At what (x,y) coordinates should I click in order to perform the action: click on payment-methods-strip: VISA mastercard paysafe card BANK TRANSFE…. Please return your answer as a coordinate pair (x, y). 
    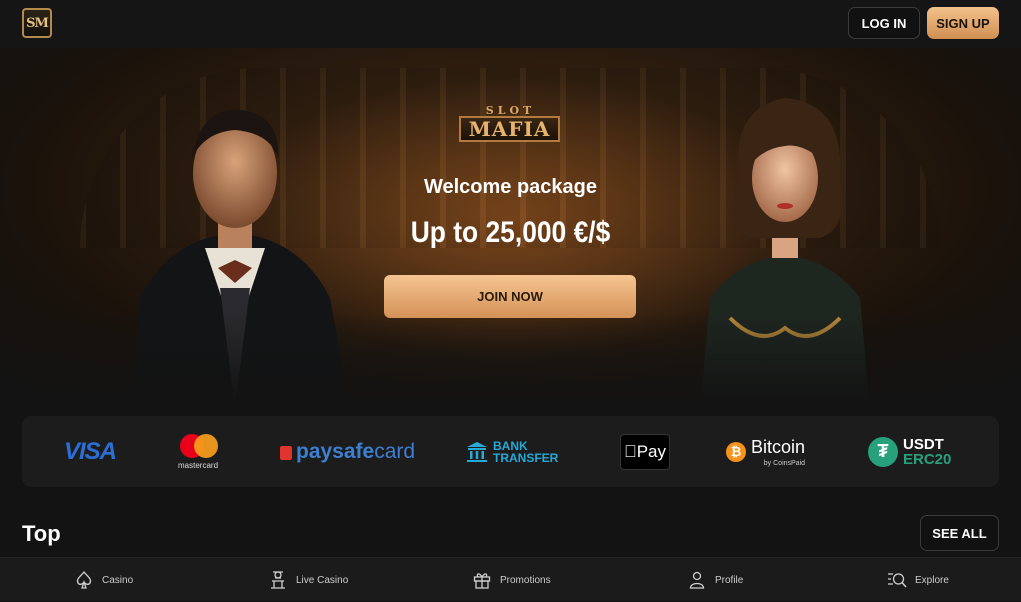
    Looking at the image, I should click on (510, 451).